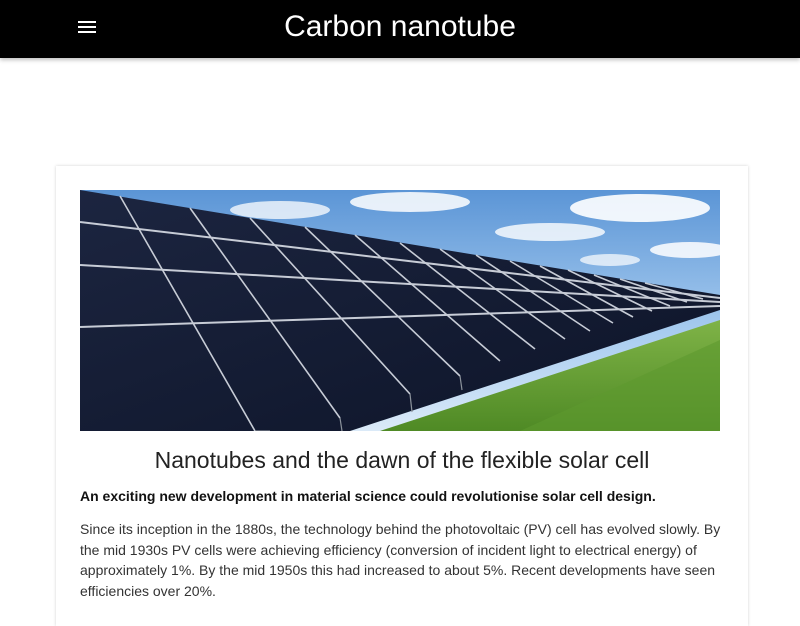  I want to click on app-header: Carbon nanotube, so click(400, 29).